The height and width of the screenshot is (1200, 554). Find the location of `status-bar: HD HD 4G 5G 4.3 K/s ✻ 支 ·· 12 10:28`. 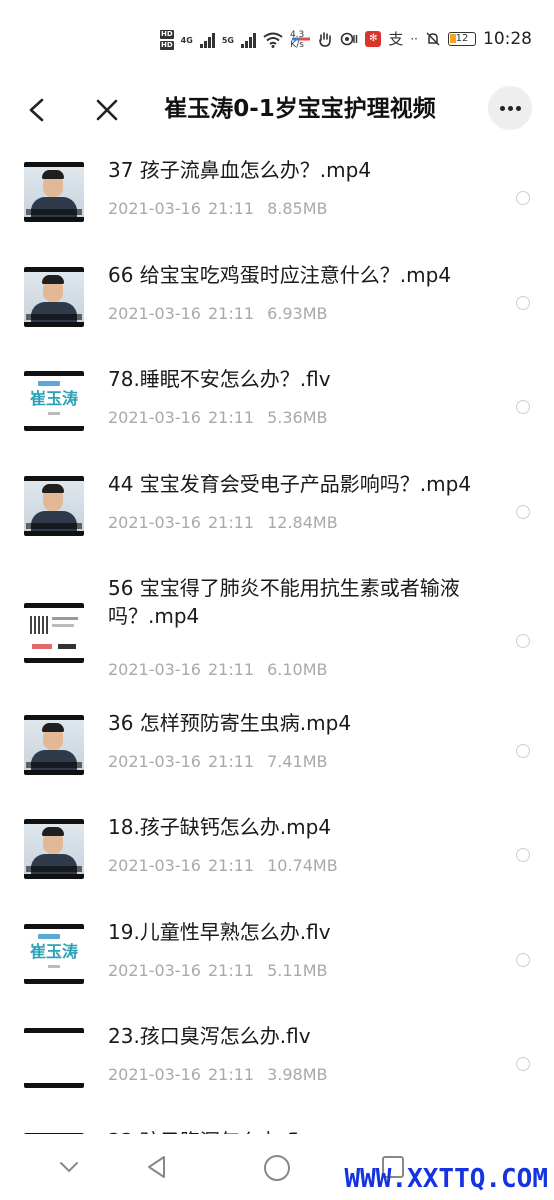

status-bar: HD HD 4G 5G 4.3 K/s ✻ 支 ·· 12 10:28 is located at coordinates (277, 40).